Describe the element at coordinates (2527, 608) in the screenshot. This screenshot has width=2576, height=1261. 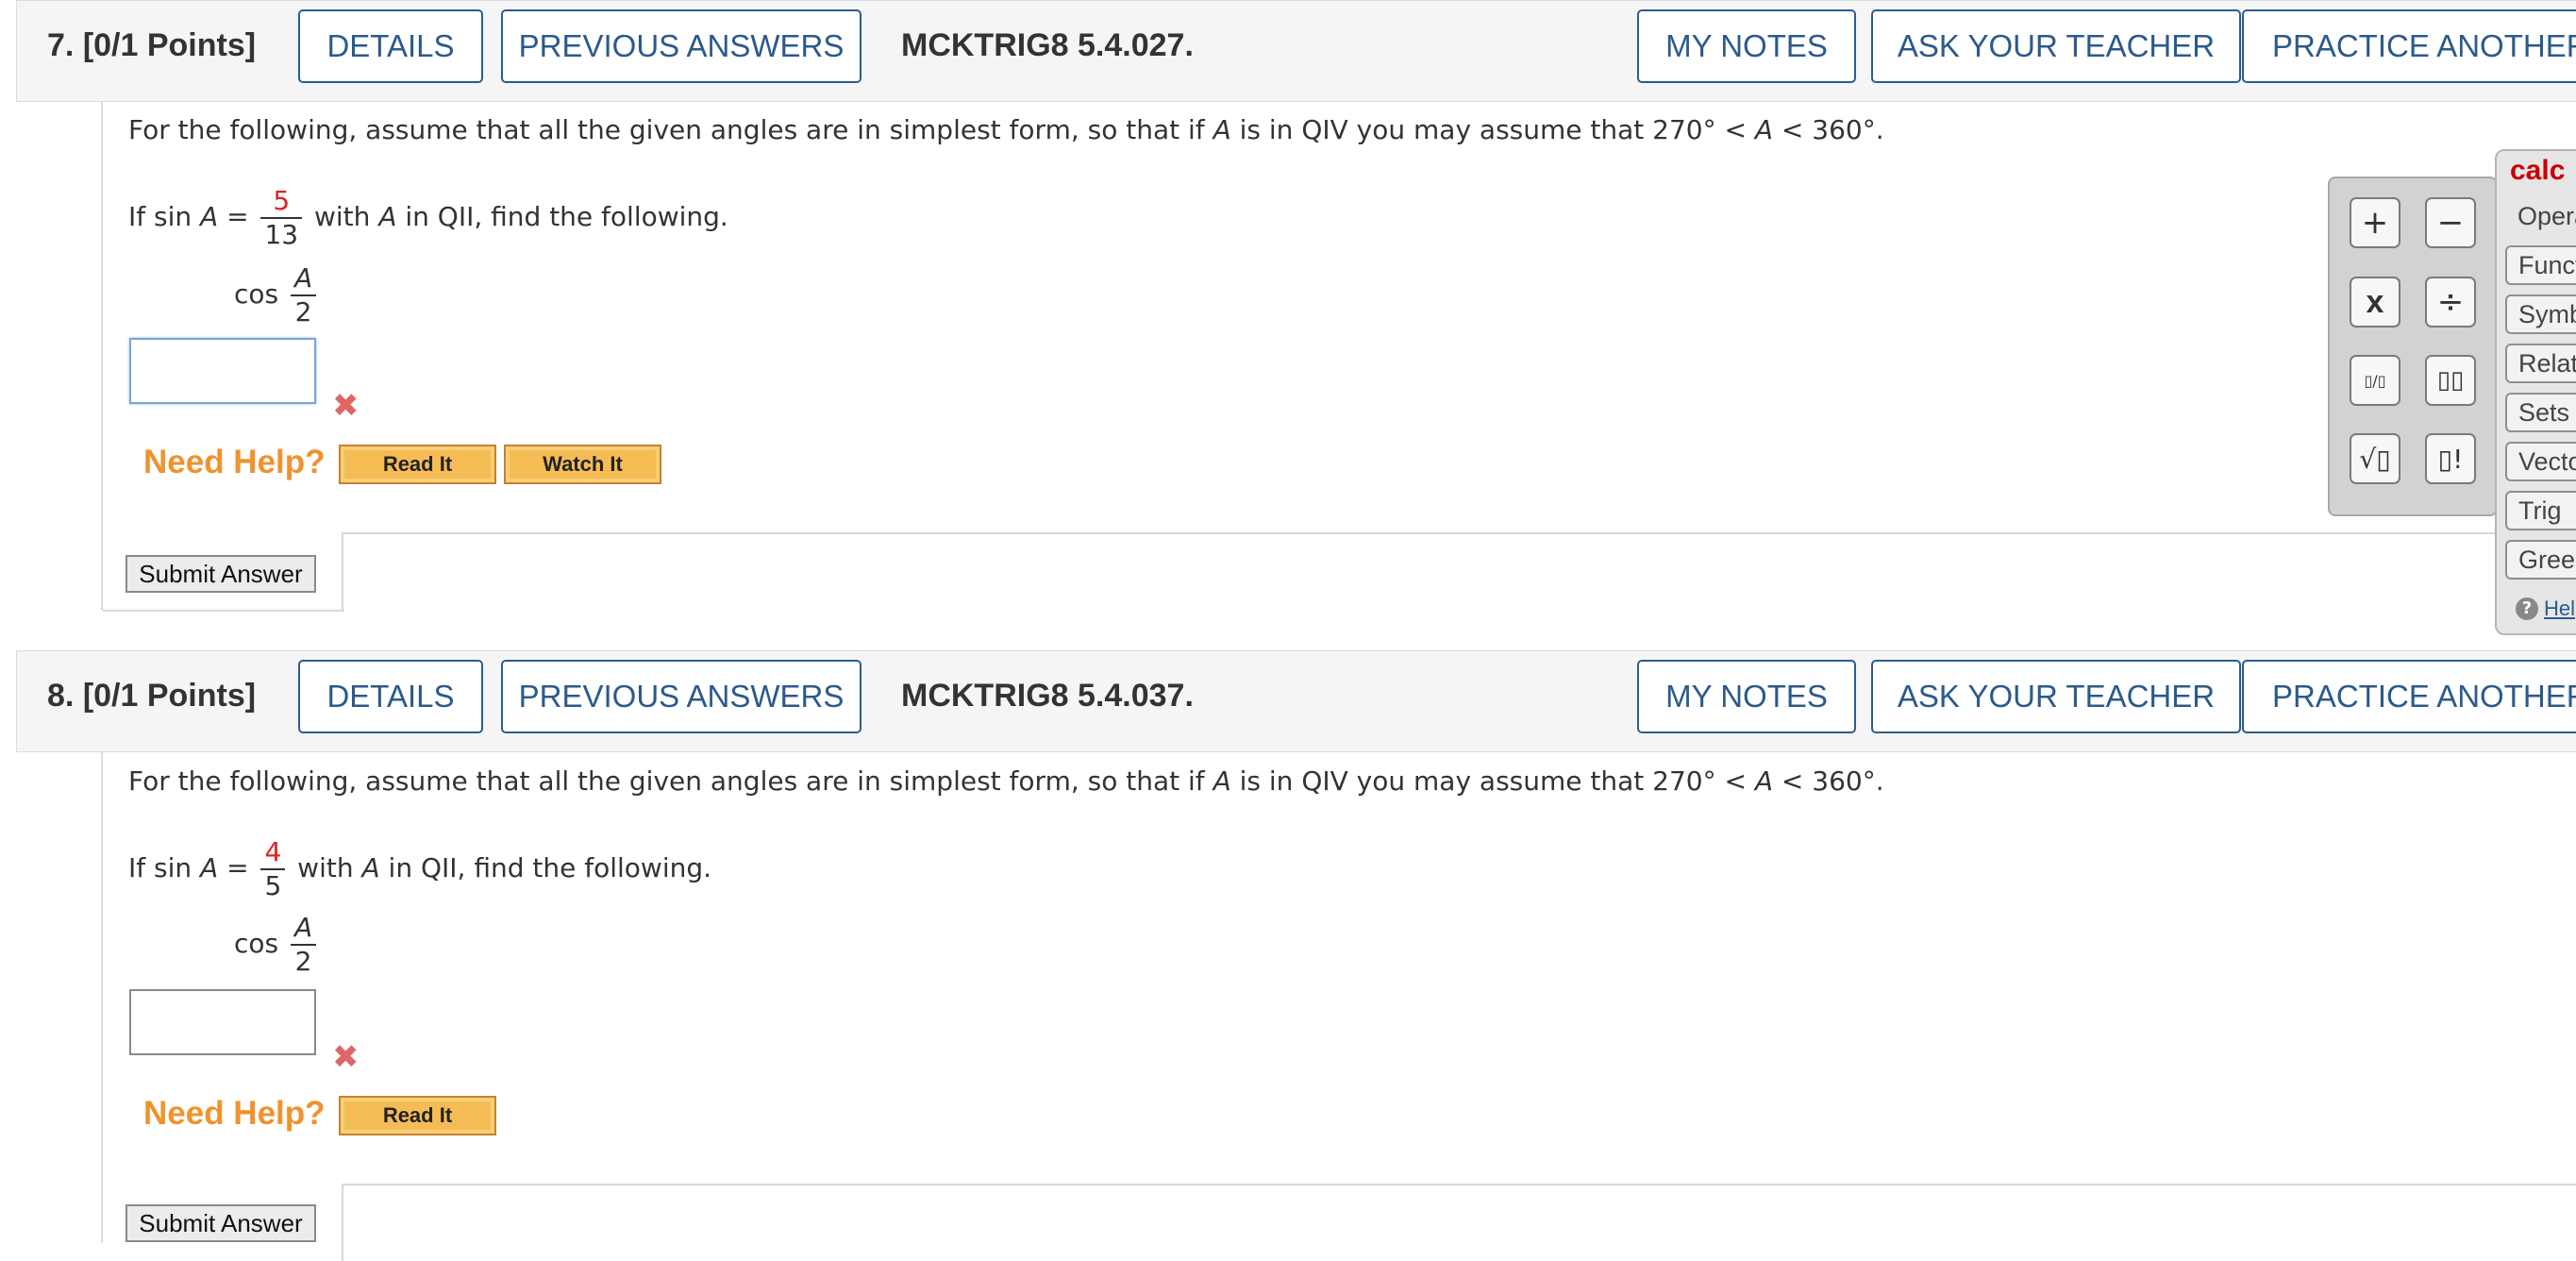
I see `help-icon: ?` at that location.